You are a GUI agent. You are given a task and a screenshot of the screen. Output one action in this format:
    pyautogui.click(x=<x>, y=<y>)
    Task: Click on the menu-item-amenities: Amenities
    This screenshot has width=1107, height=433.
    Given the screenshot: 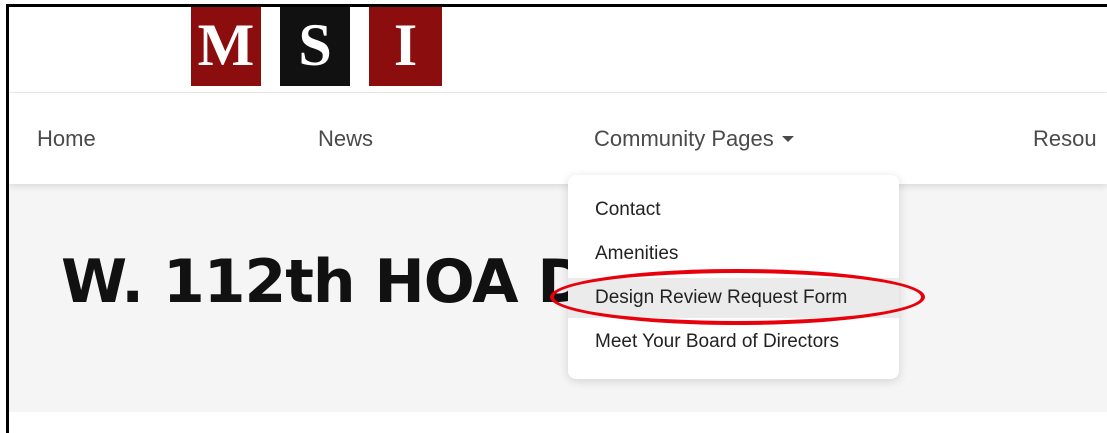 What is the action you would take?
    pyautogui.click(x=733, y=254)
    